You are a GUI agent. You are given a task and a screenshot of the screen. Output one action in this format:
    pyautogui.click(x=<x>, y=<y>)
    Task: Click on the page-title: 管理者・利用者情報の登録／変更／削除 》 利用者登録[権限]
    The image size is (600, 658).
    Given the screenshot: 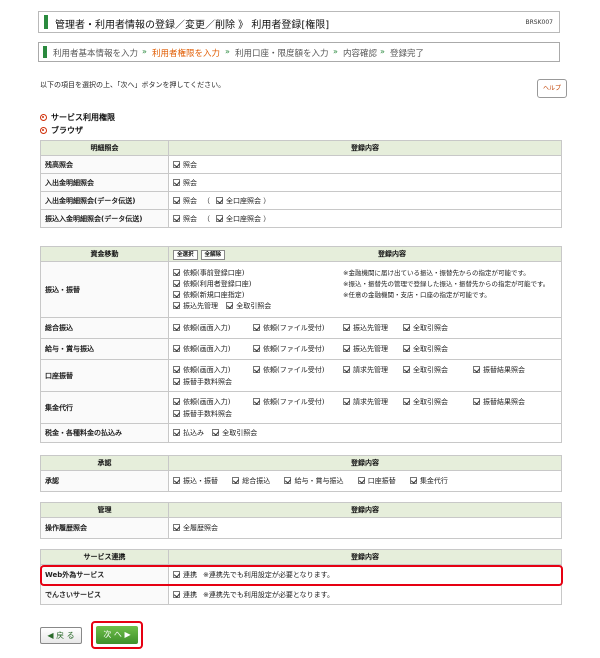 What is the action you would take?
    pyautogui.click(x=192, y=25)
    